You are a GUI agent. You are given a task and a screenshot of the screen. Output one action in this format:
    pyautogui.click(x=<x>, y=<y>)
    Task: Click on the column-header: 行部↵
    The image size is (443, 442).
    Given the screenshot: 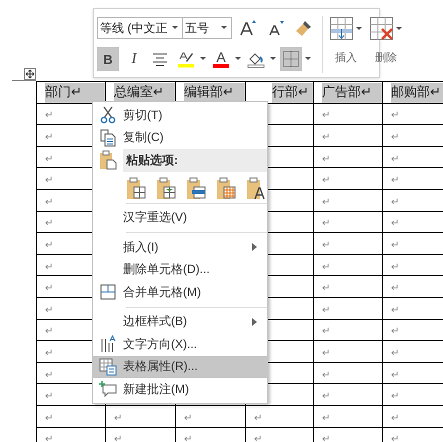 What is the action you would take?
    pyautogui.click(x=280, y=93)
    